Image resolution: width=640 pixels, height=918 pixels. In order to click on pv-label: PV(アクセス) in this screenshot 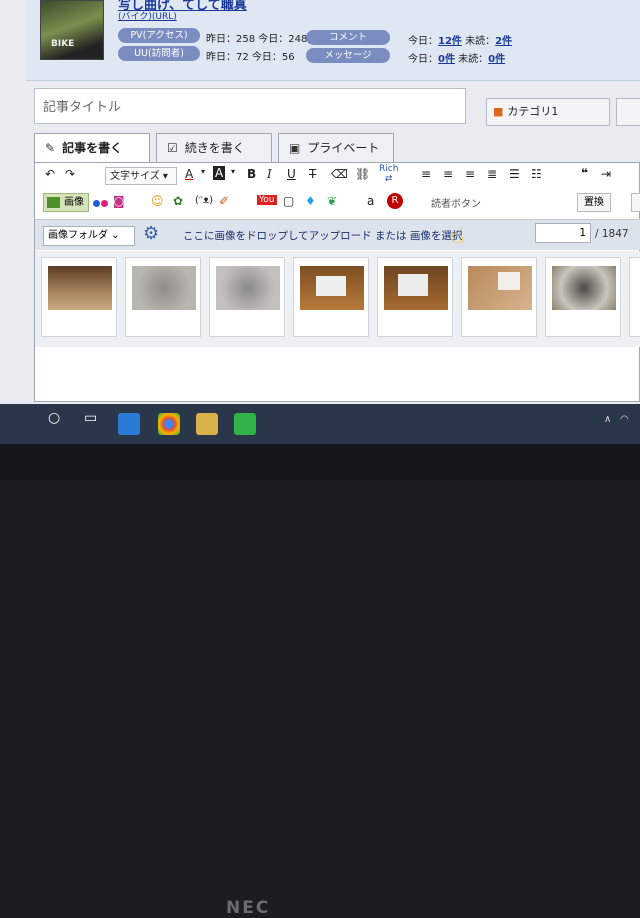, I will do `click(159, 35)`.